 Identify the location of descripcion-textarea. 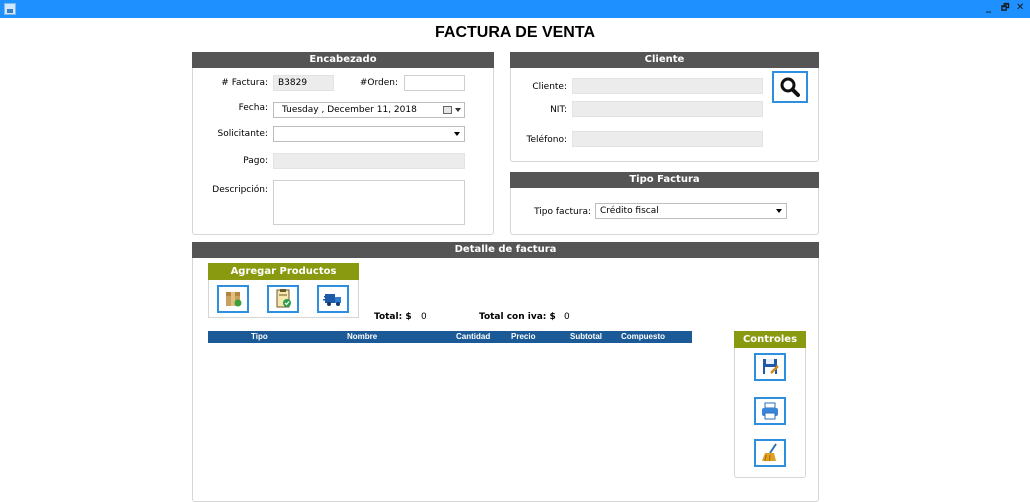
(369, 202).